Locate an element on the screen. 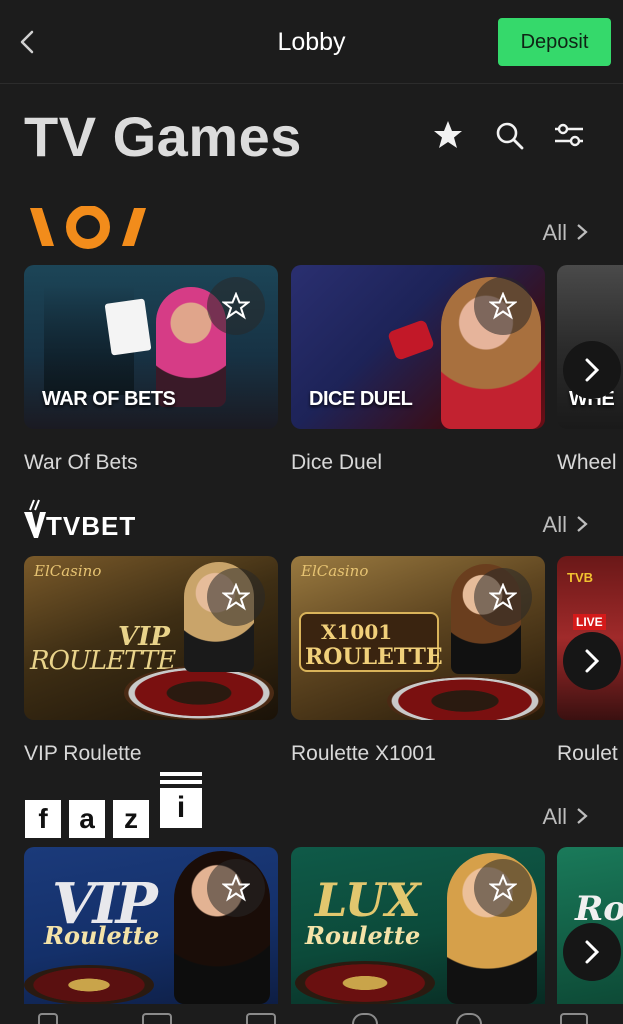  game-name: Wheel is located at coordinates (587, 463).